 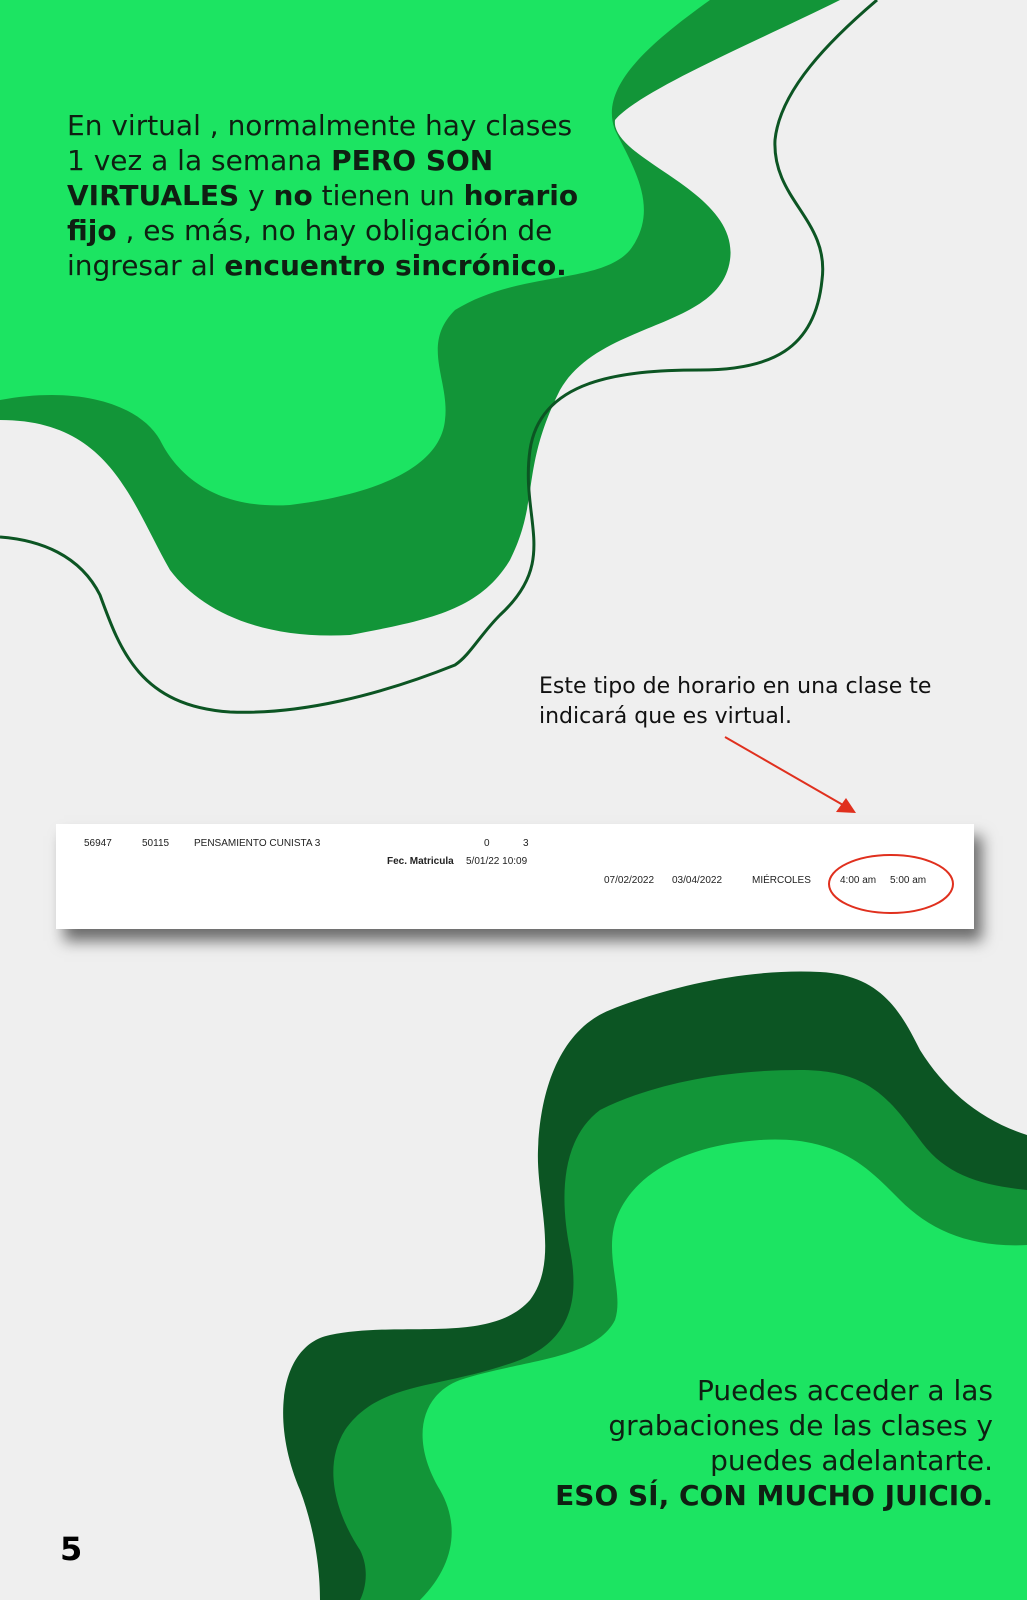 What do you see at coordinates (98, 843) in the screenshot?
I see `section-code: 56947` at bounding box center [98, 843].